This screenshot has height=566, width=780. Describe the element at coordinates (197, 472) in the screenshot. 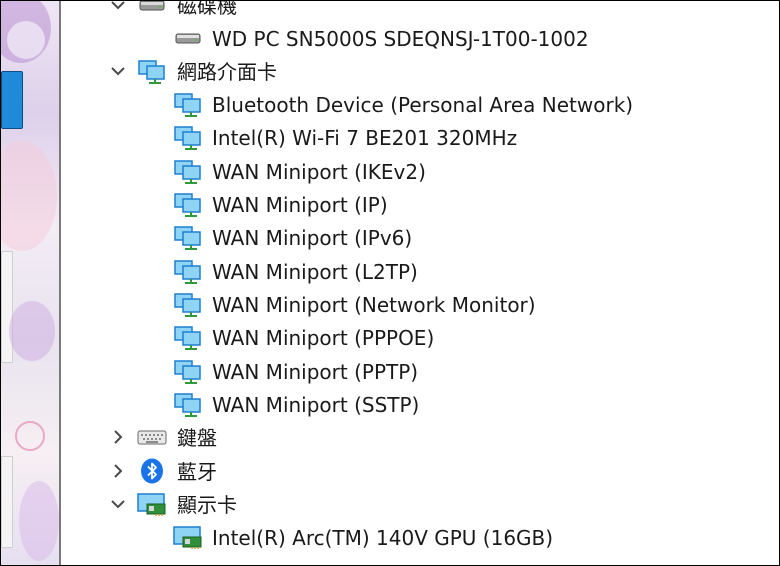

I see `category-label: 藍牙` at that location.